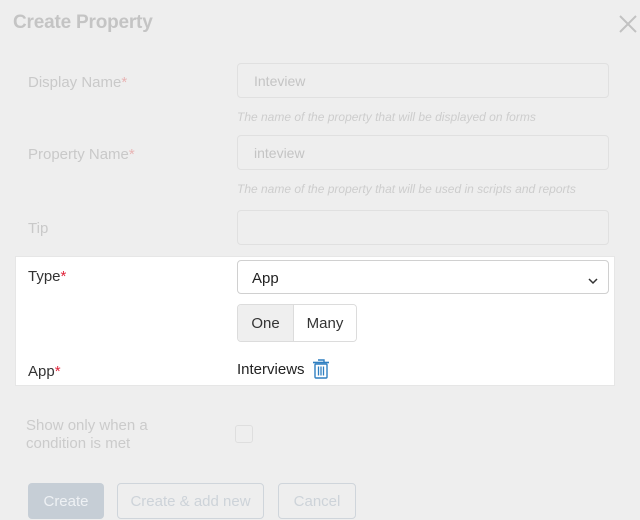  What do you see at coordinates (75, 82) in the screenshot?
I see `display-name-label-text: Display Name` at bounding box center [75, 82].